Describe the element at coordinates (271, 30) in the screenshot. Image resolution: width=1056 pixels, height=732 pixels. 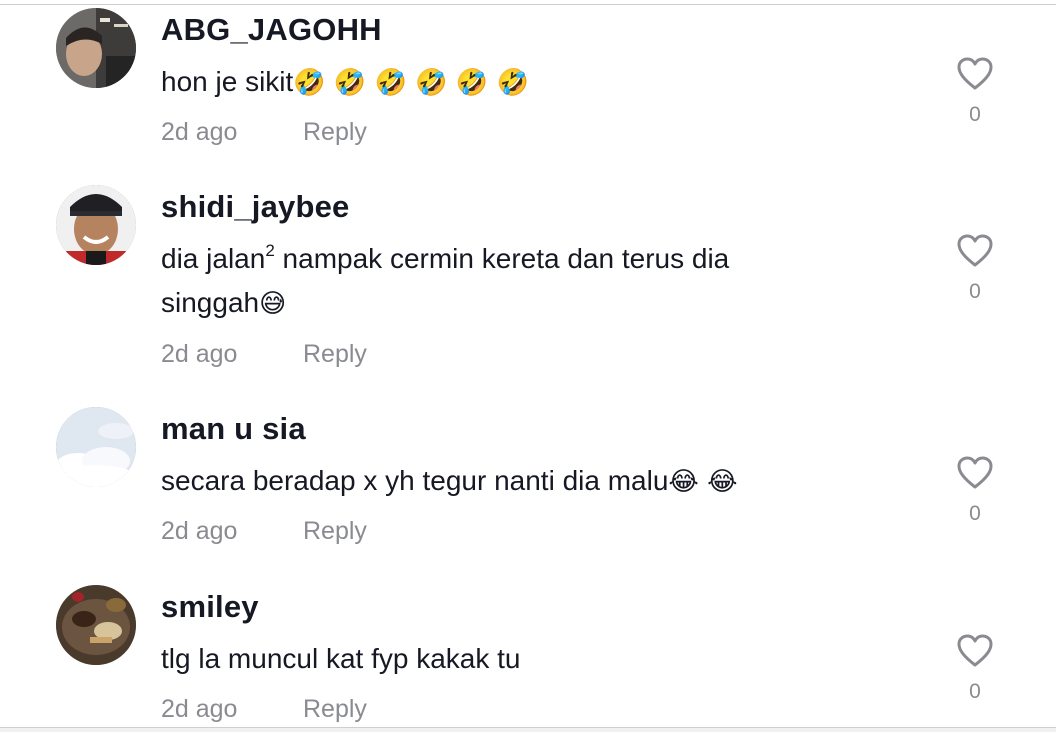
I see `comment-username: ABG_JAGOHH` at that location.